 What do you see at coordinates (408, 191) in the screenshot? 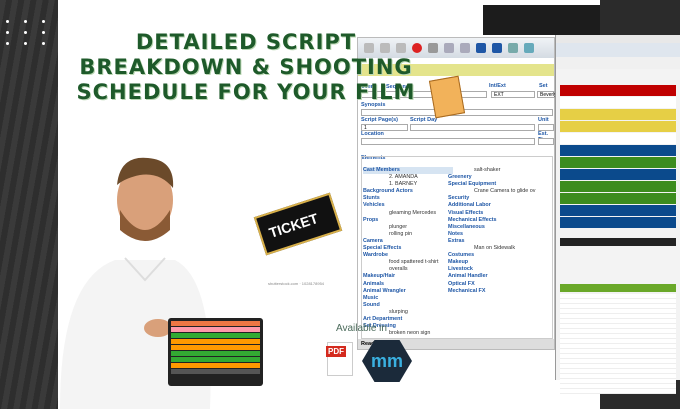
I see `element-category: Background Actors` at bounding box center [408, 191].